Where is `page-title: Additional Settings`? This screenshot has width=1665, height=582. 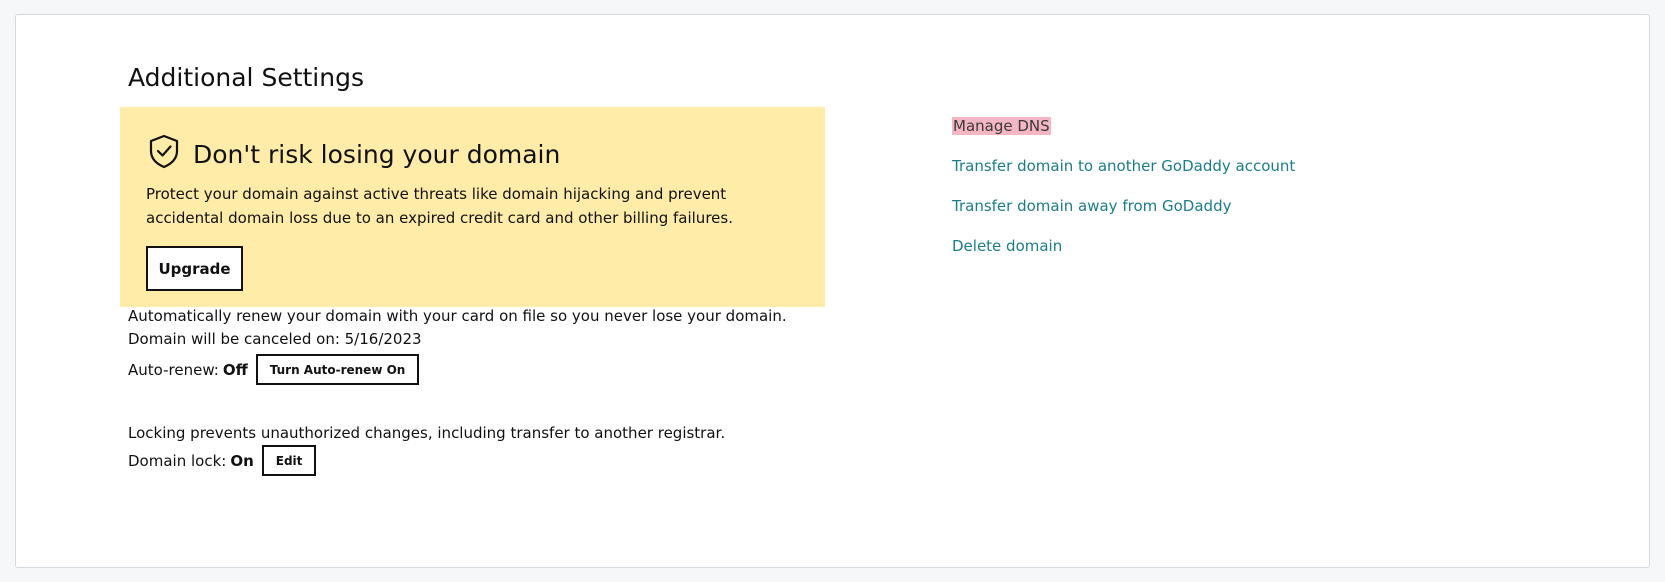 page-title: Additional Settings is located at coordinates (246, 77).